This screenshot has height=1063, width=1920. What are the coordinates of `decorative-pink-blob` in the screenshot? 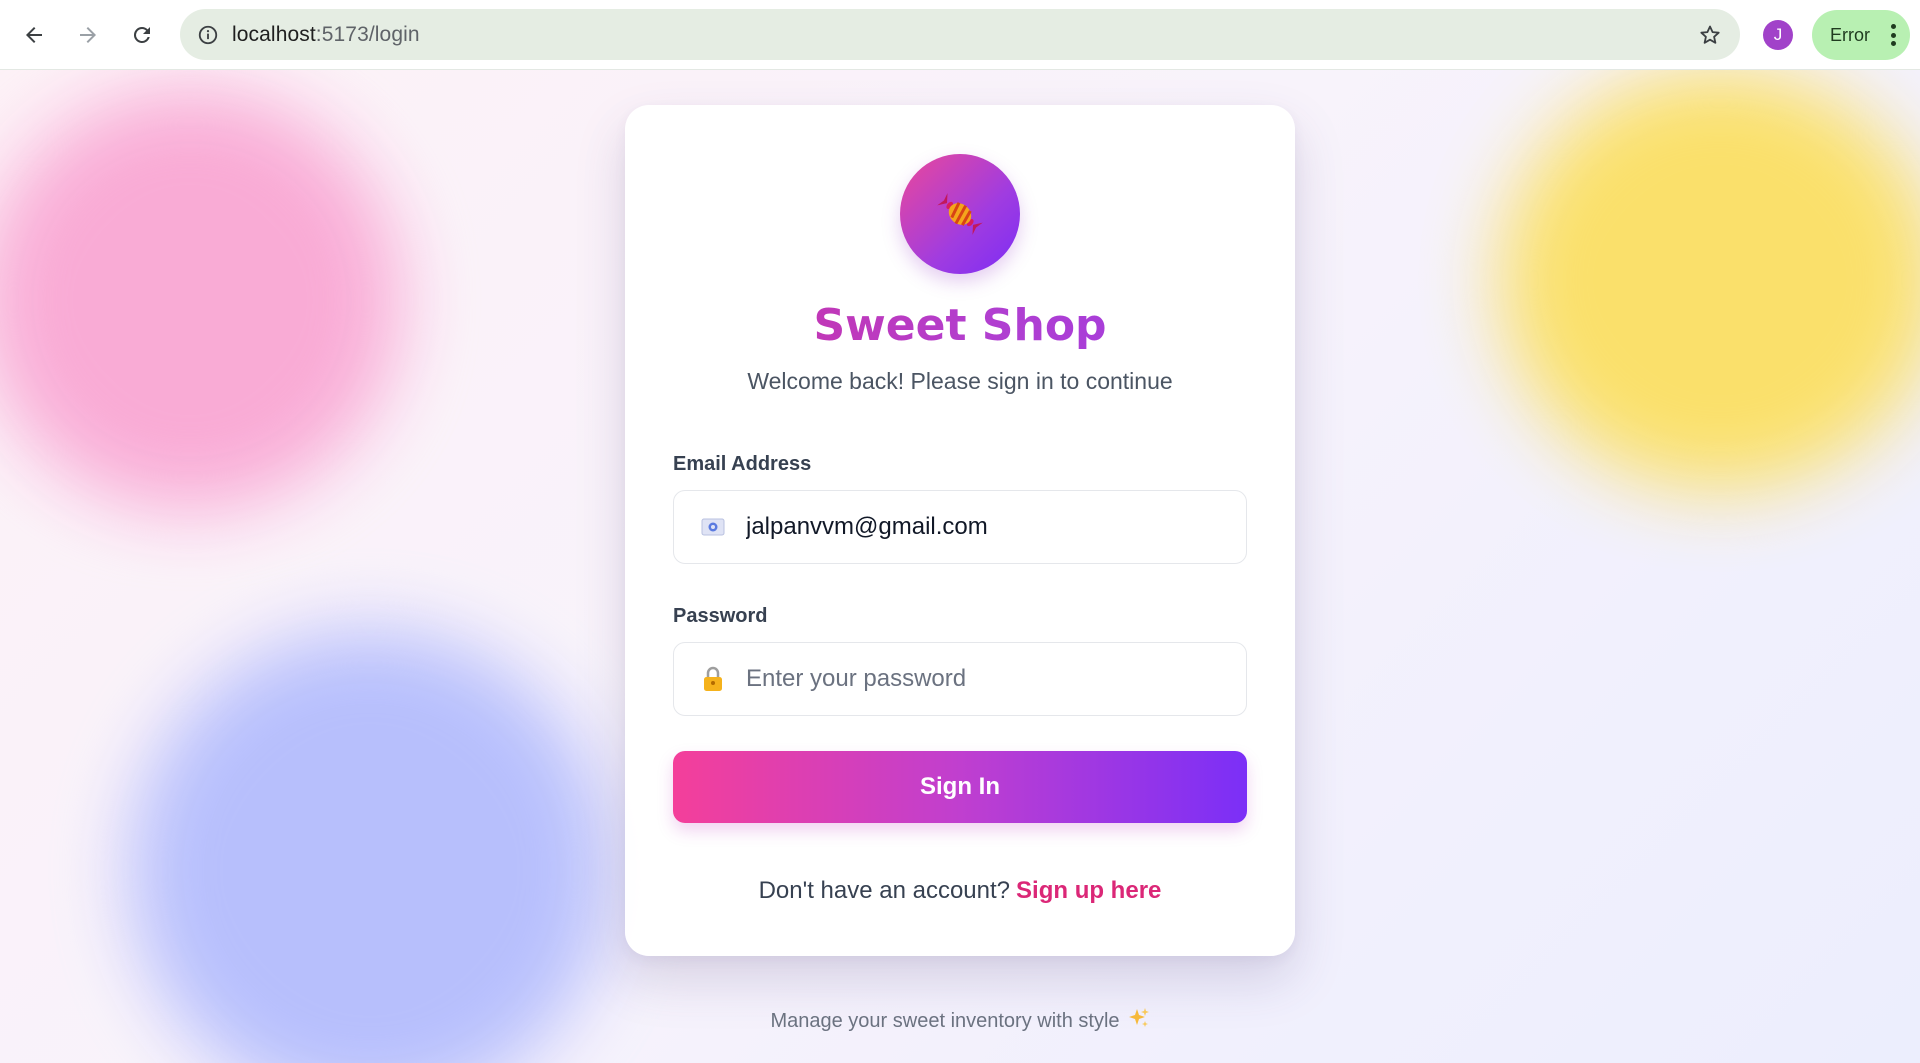 It's located at (200, 300).